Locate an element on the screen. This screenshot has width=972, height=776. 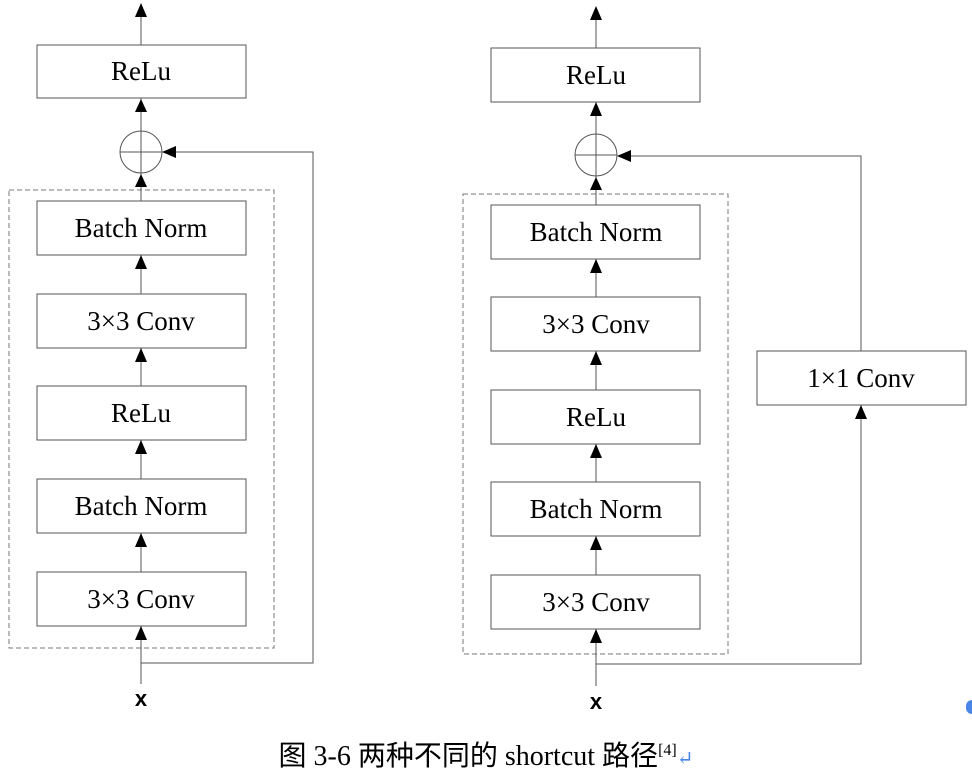
caption-text: 图 3-6 两种不同的 shortcut 路径 is located at coordinates (468, 756).